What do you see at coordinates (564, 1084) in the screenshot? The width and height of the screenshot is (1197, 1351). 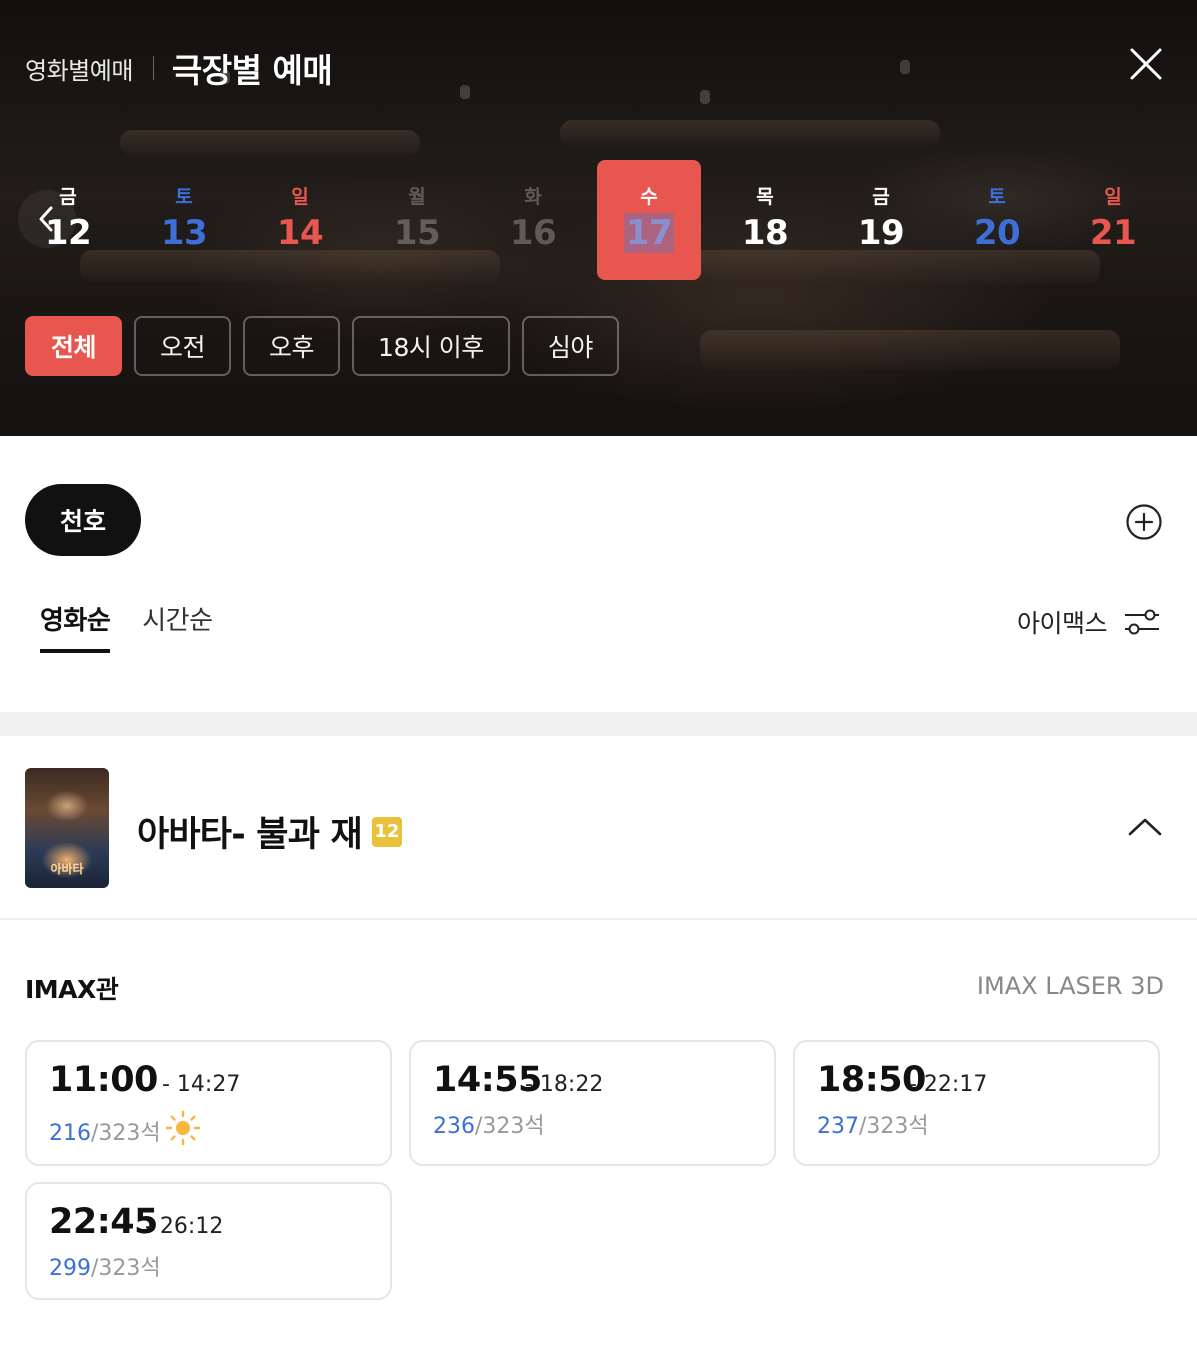 I see `showtime-end: - 18:22` at bounding box center [564, 1084].